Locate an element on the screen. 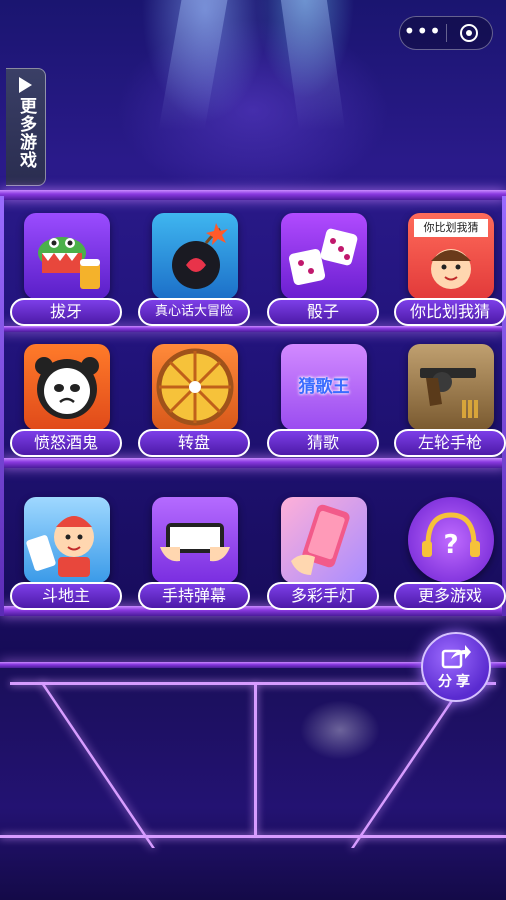 This screenshot has height=900, width=506. revolver-icon is located at coordinates (451, 387).